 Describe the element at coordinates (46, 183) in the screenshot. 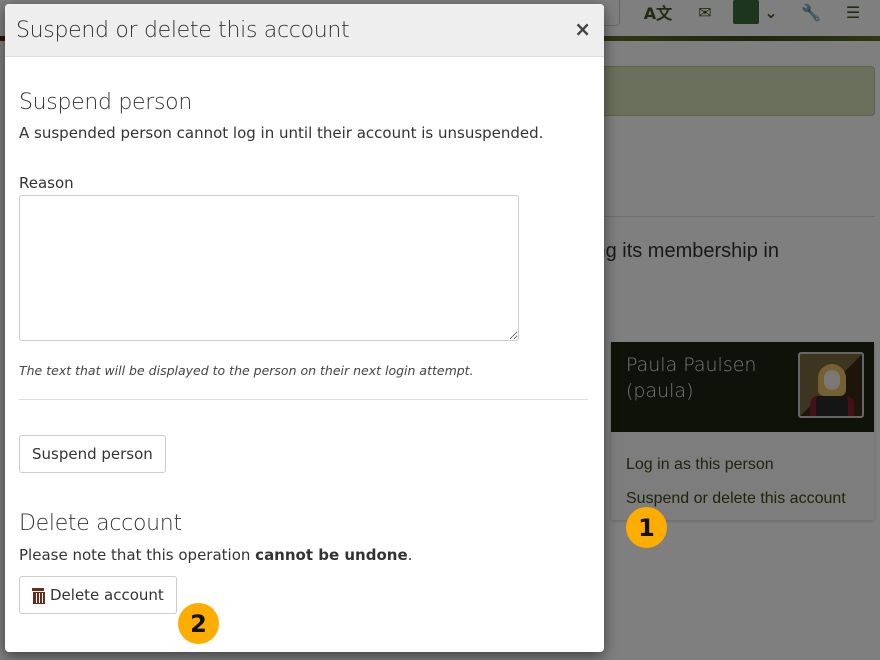

I see `reason-label: Reason` at that location.